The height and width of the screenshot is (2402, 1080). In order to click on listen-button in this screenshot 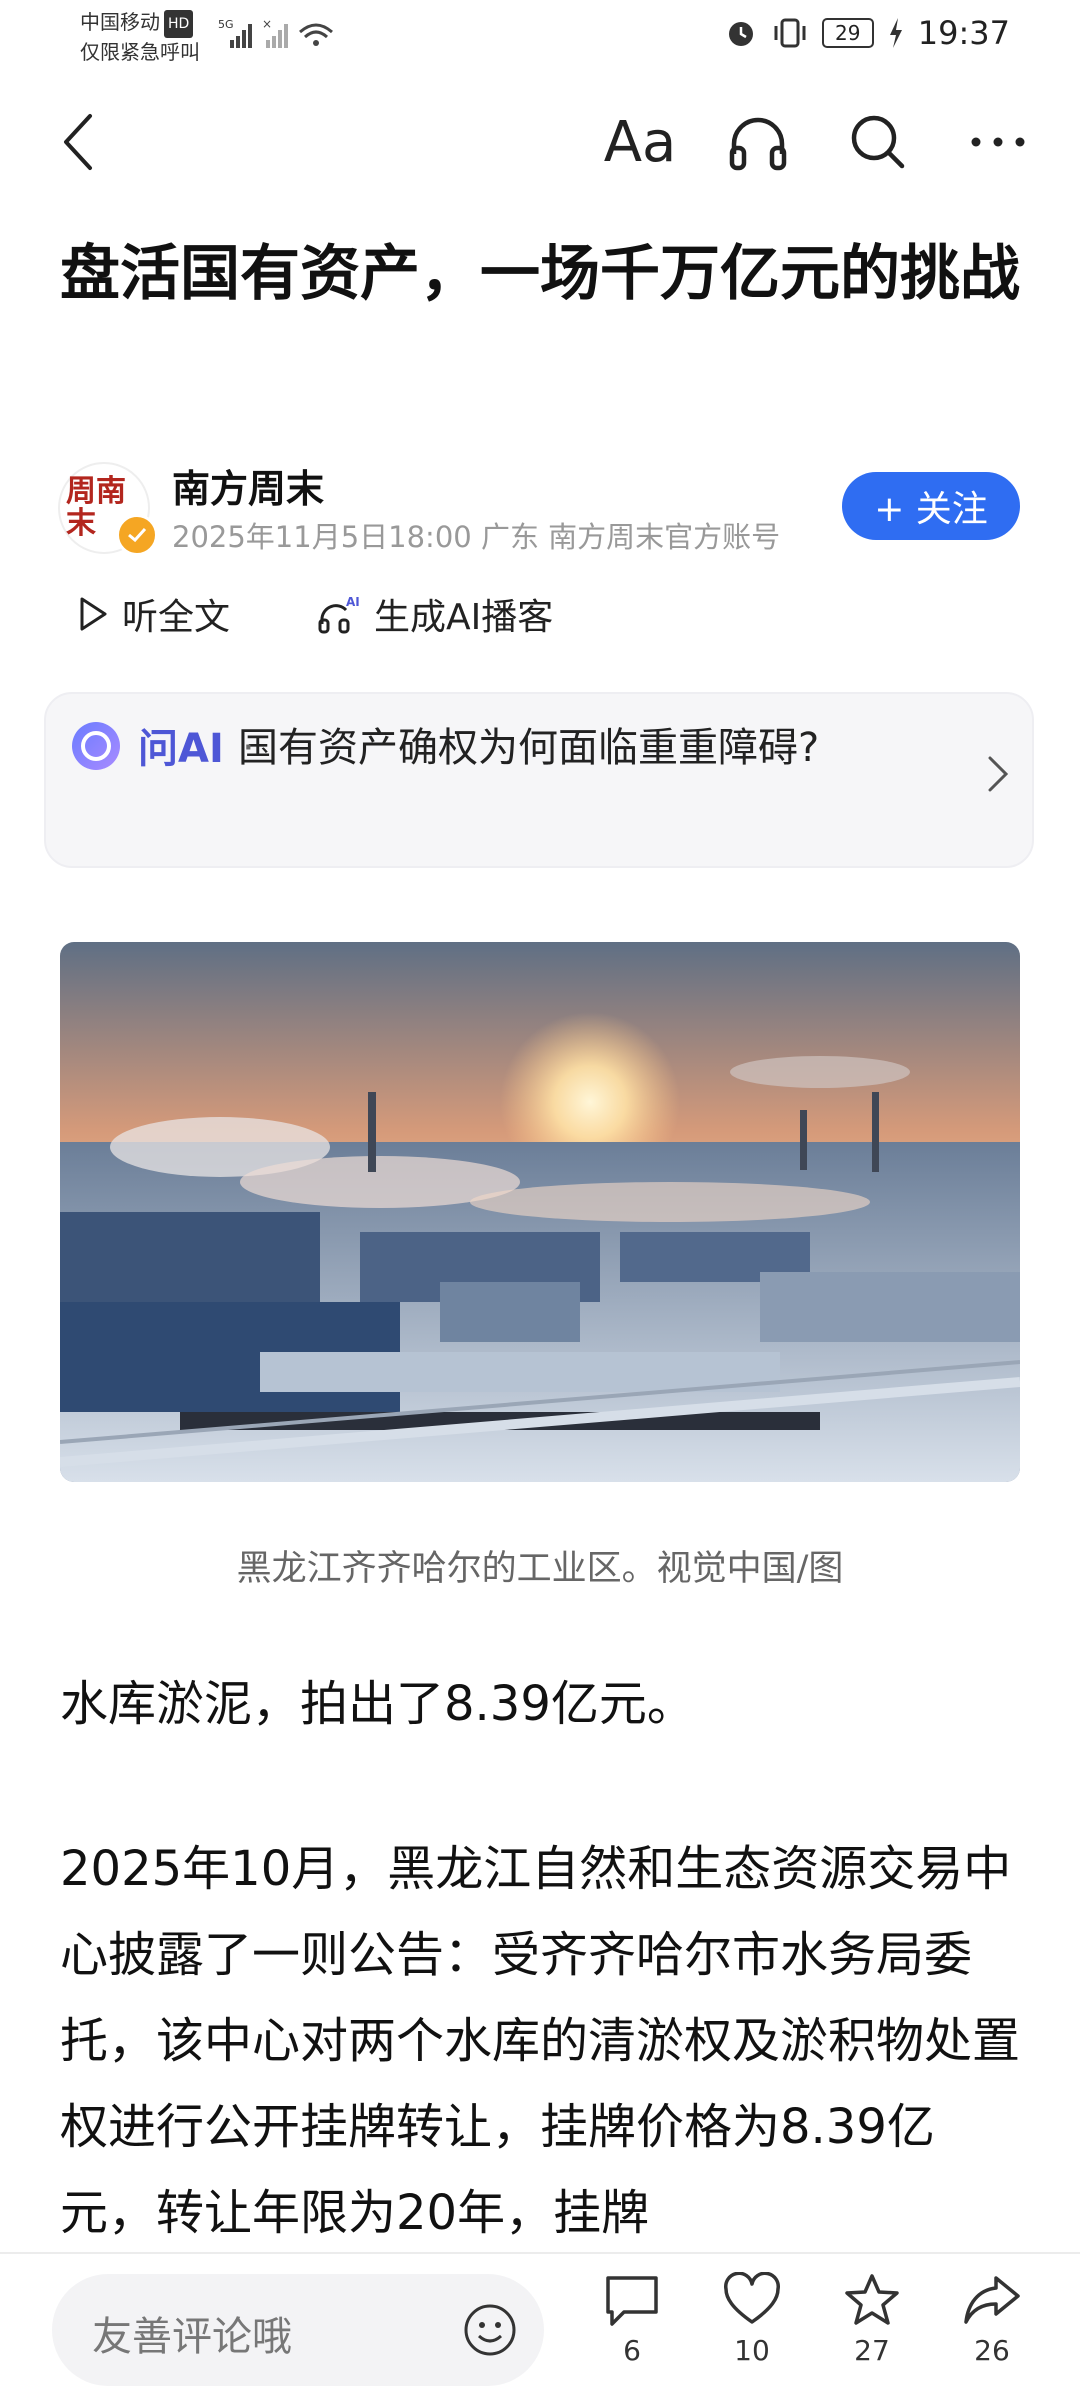, I will do `click(758, 142)`.